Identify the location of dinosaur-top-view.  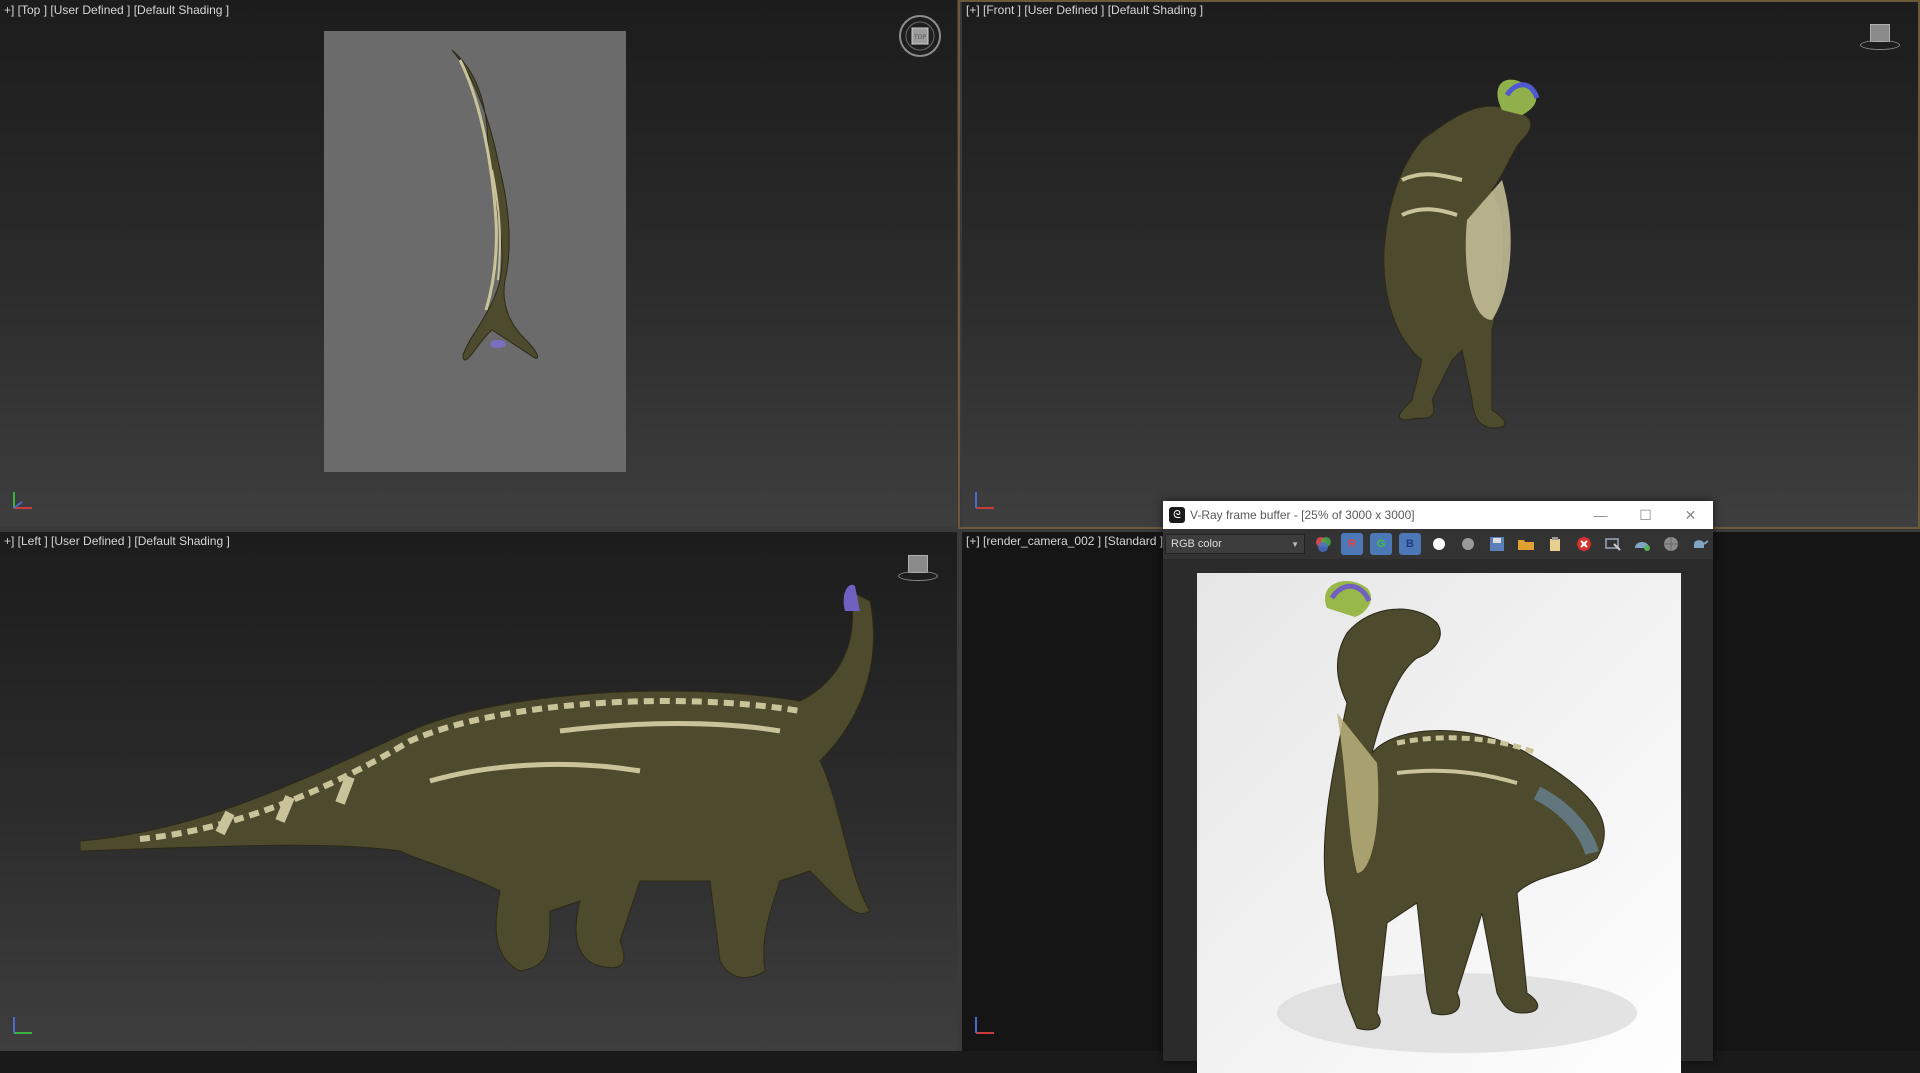
(495, 205).